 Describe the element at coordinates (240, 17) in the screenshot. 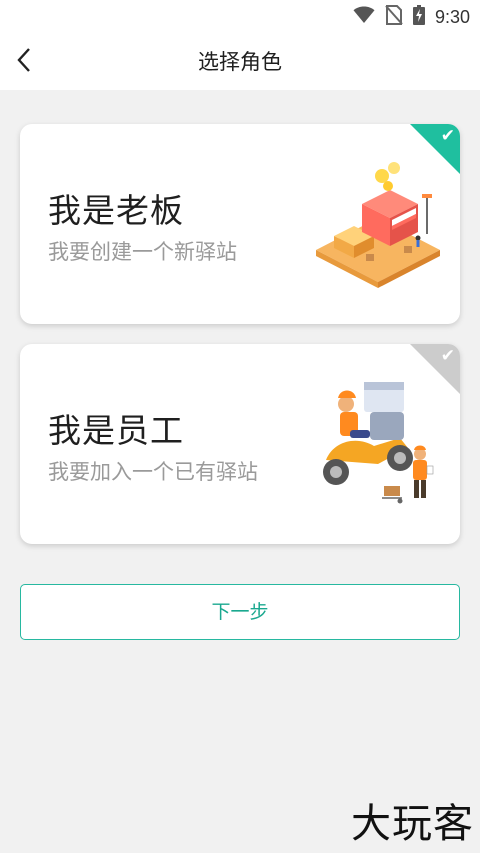

I see `status-bar: 9:30` at that location.